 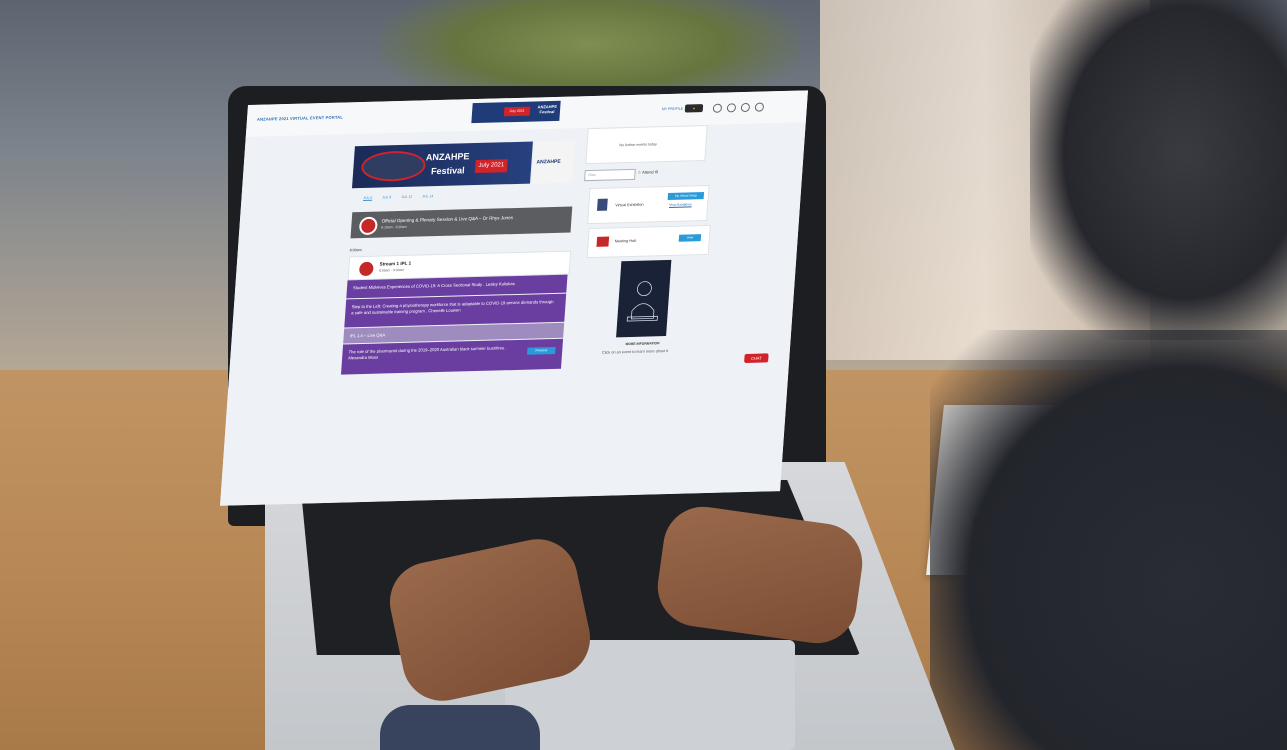 I want to click on help-icon, so click(x=745, y=107).